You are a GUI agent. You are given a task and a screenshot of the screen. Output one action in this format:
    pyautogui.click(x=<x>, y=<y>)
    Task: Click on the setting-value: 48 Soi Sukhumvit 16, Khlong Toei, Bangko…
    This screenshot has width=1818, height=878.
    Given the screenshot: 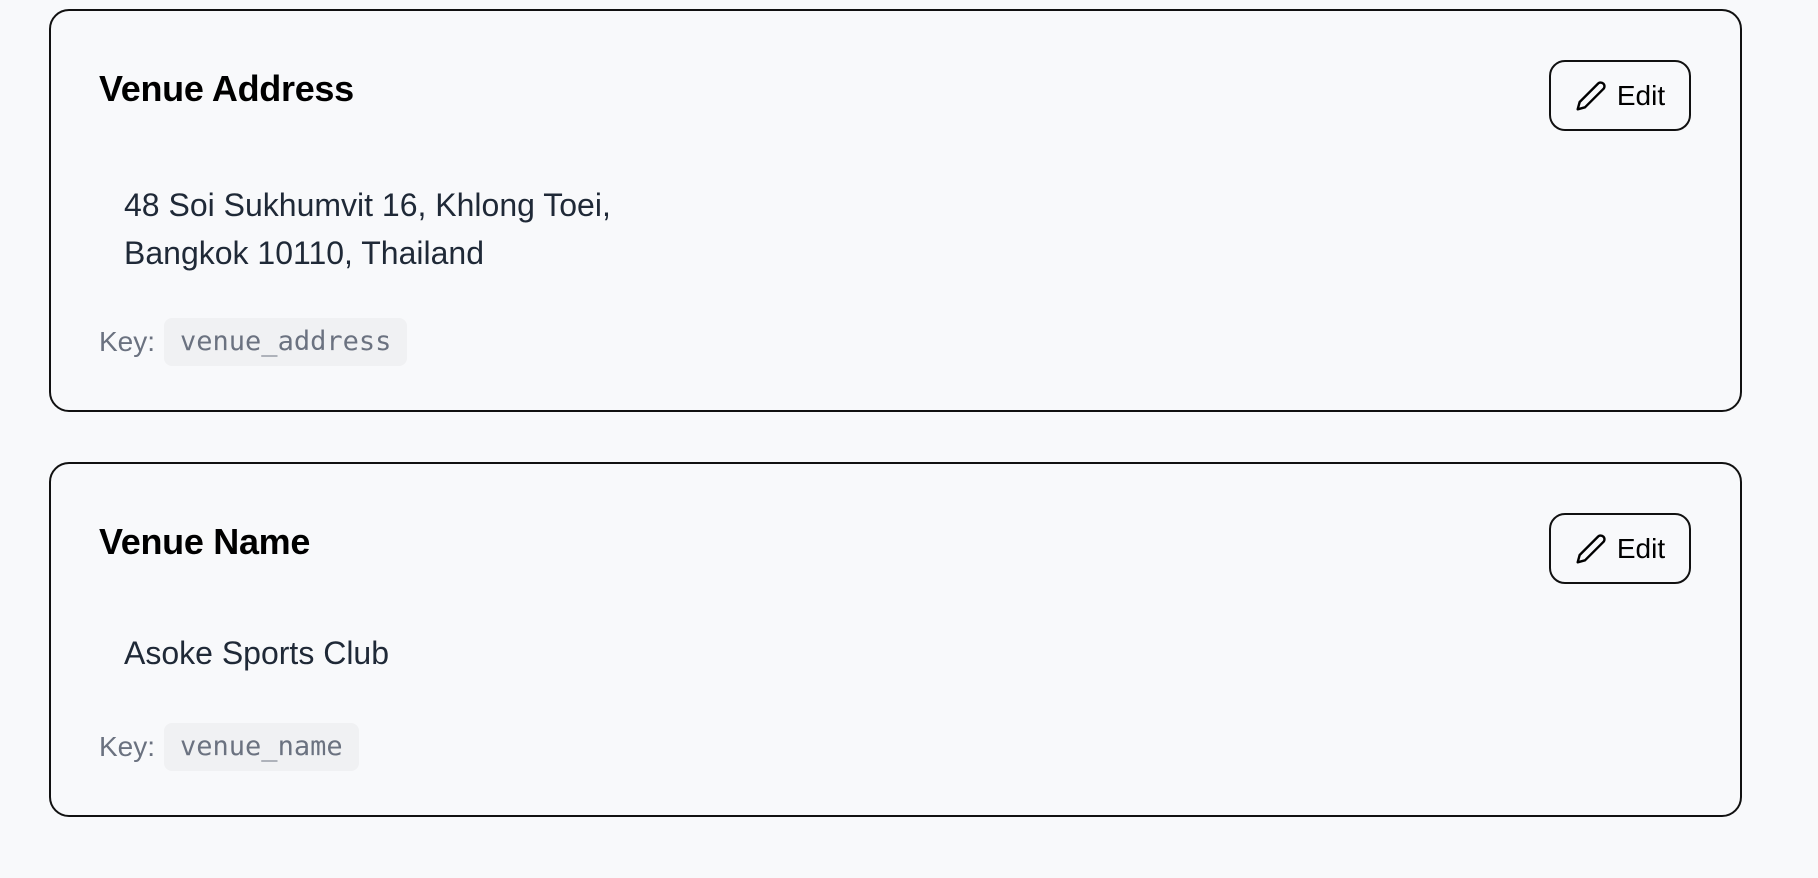 What is the action you would take?
    pyautogui.click(x=367, y=229)
    